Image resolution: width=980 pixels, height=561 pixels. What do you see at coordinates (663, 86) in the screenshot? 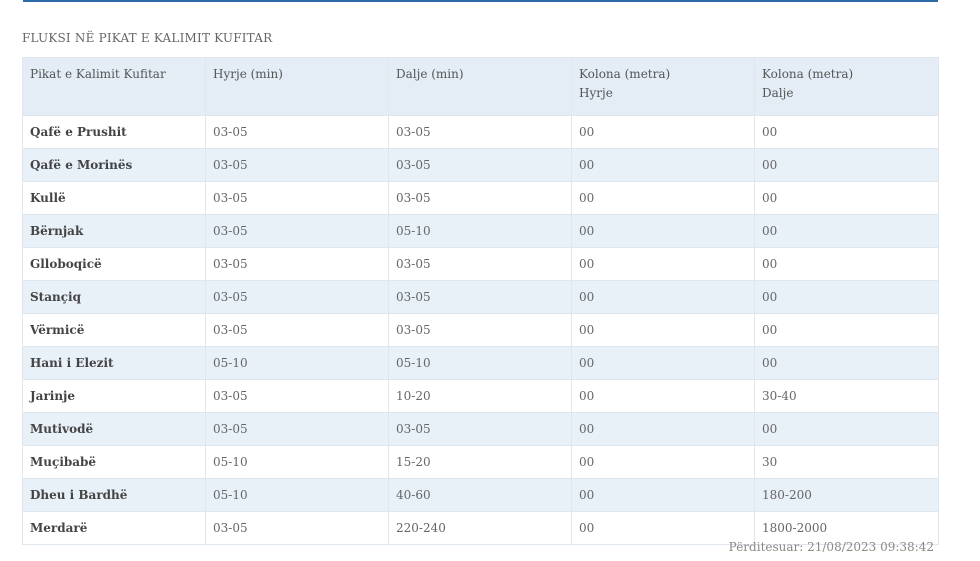
I see `column-header-queue-entry: Kolona (metra) Hyrje` at bounding box center [663, 86].